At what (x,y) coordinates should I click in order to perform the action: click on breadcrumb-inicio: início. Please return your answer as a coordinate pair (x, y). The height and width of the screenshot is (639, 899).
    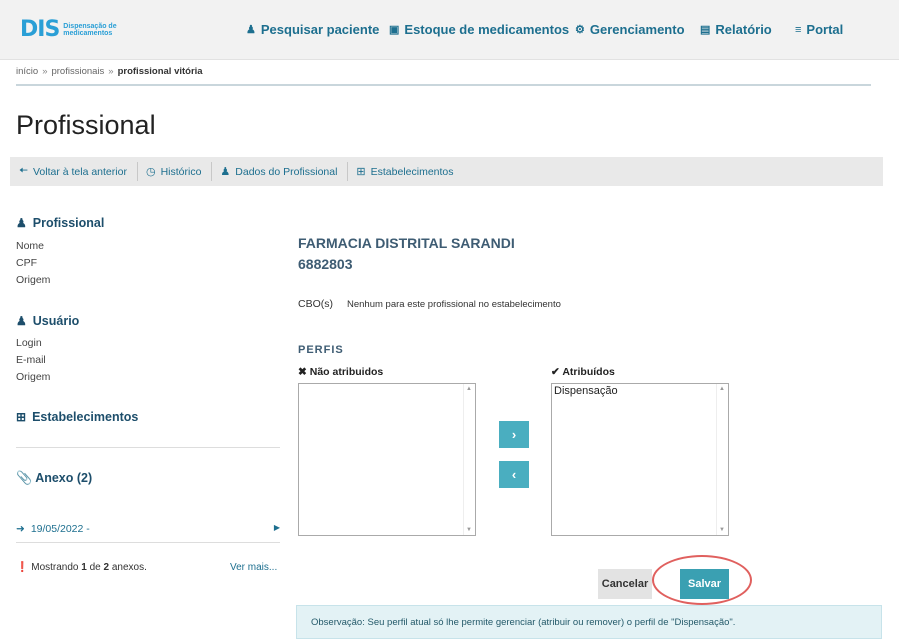
    Looking at the image, I should click on (27, 71).